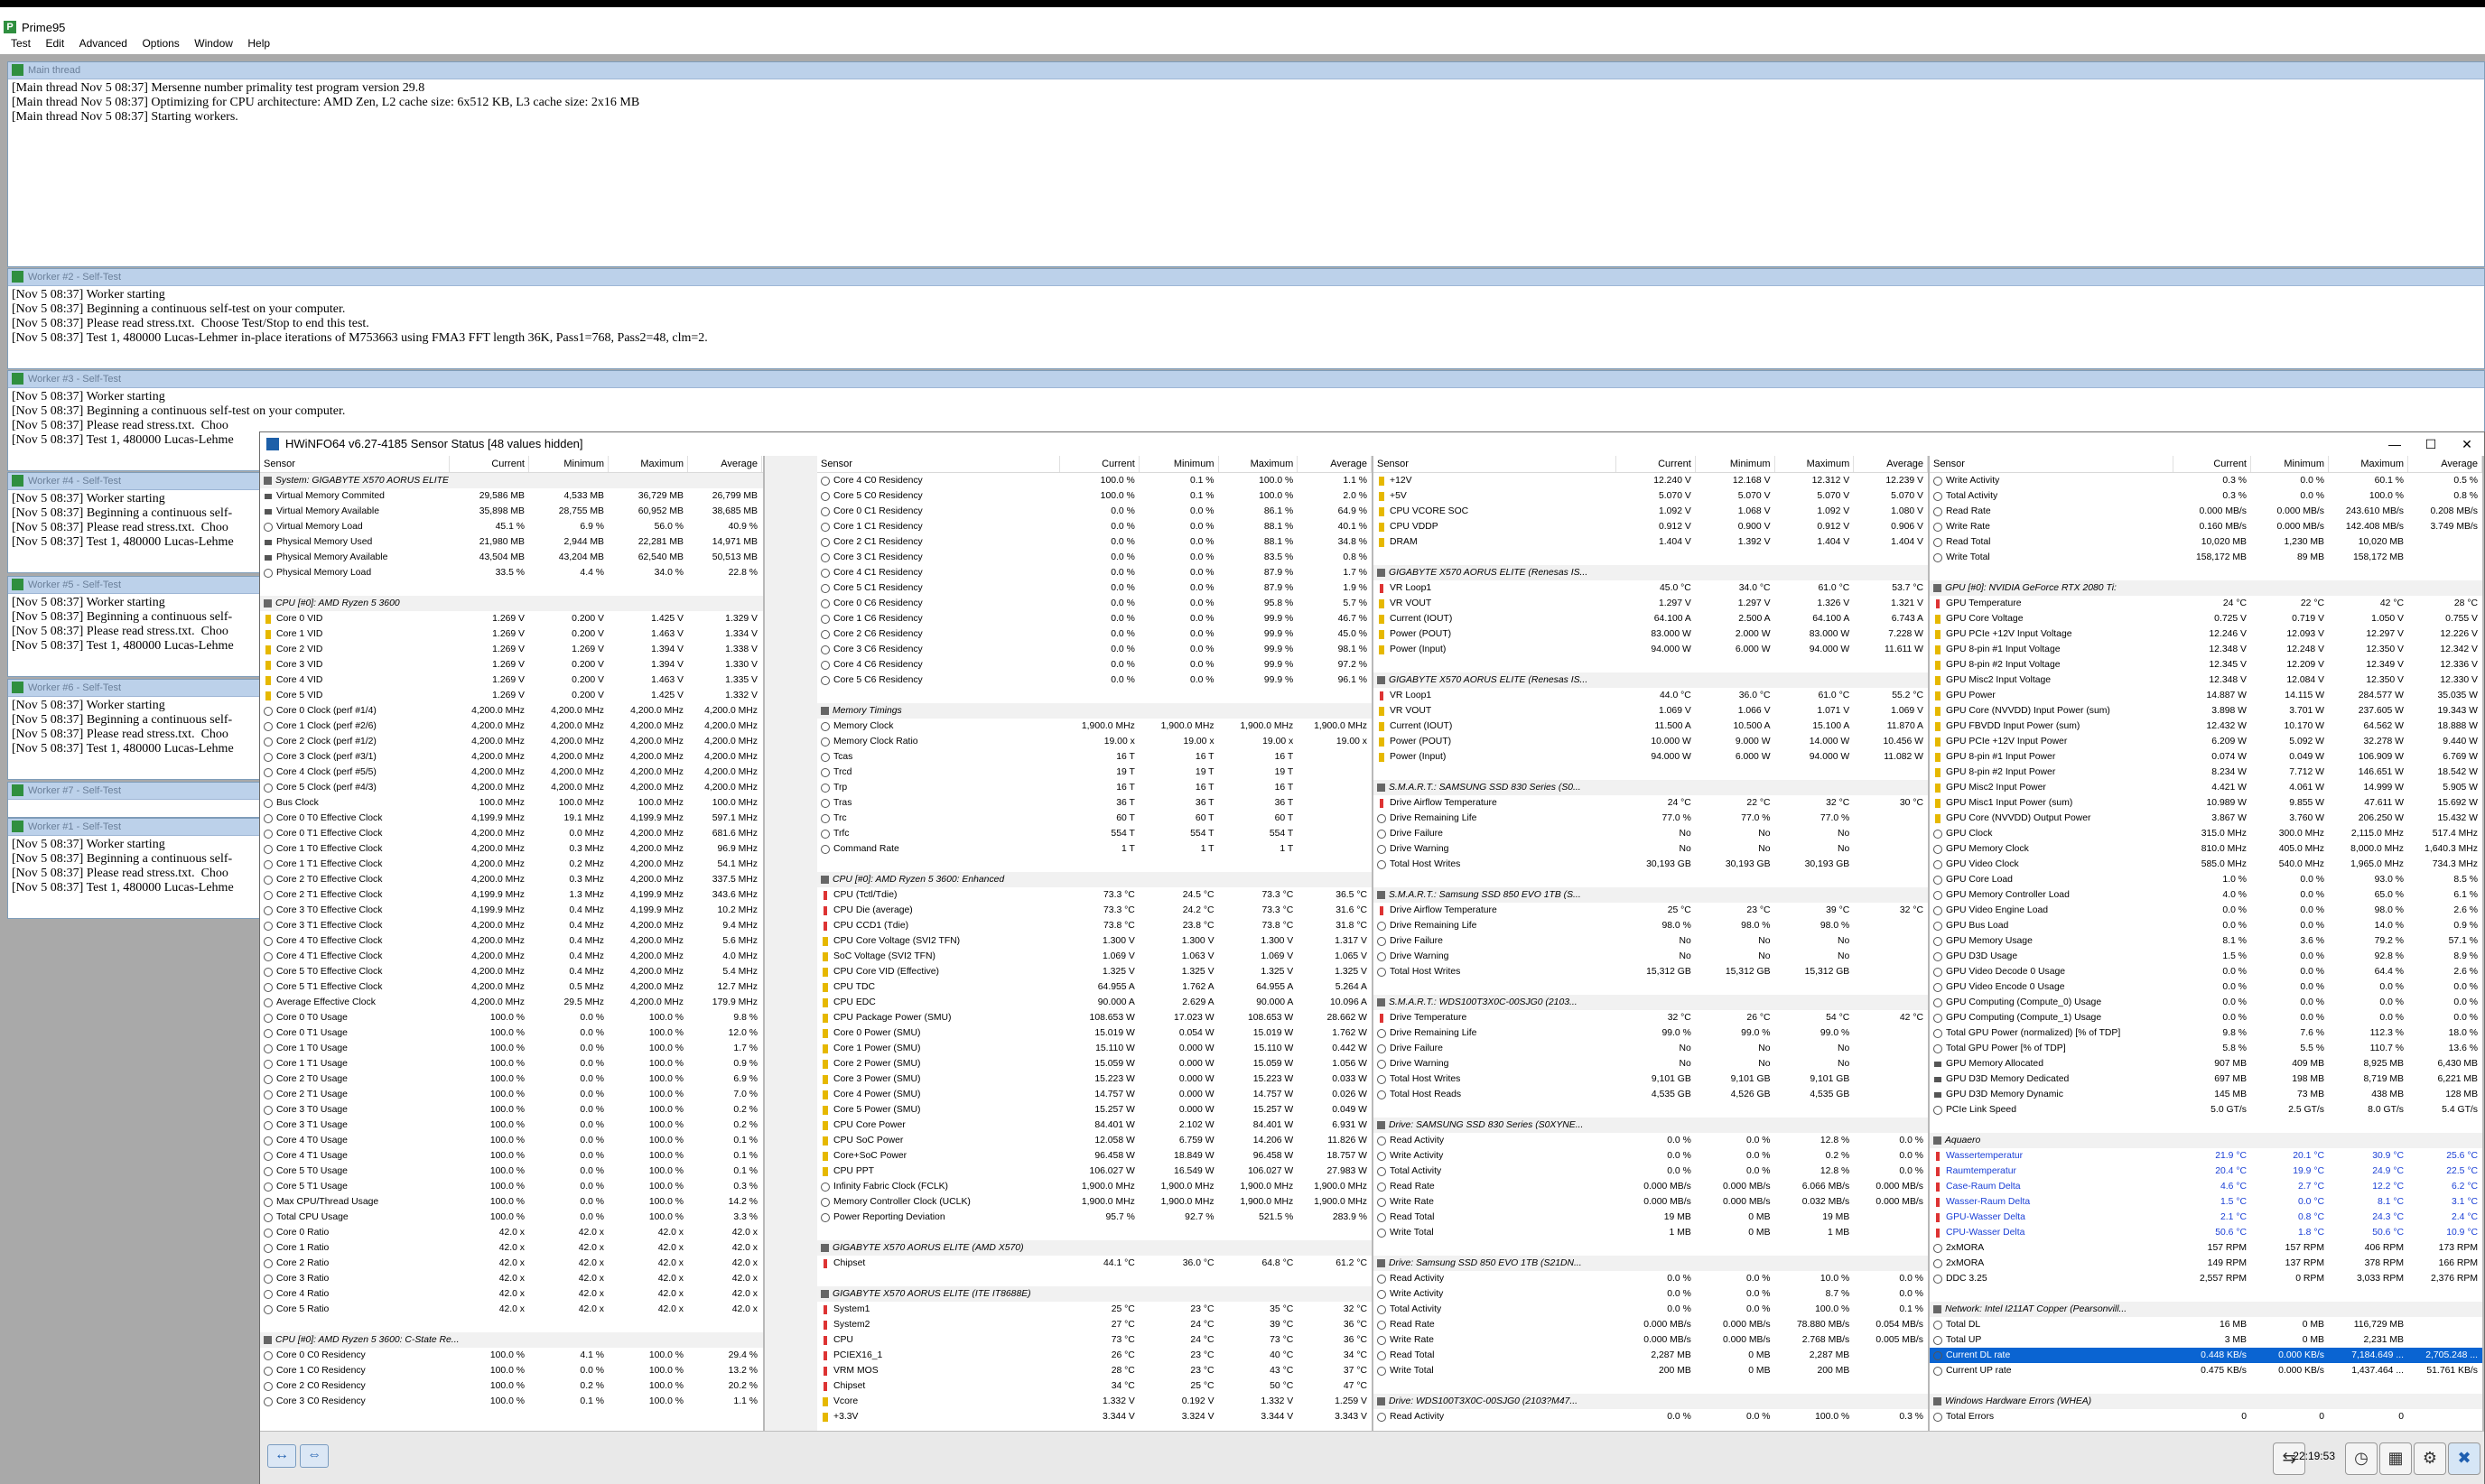 Image resolution: width=2485 pixels, height=1484 pixels. I want to click on sensor-row: Core 0 T0 Usage 100.0 % 0.0 % 100.0 % 9.8 %, so click(511, 1017).